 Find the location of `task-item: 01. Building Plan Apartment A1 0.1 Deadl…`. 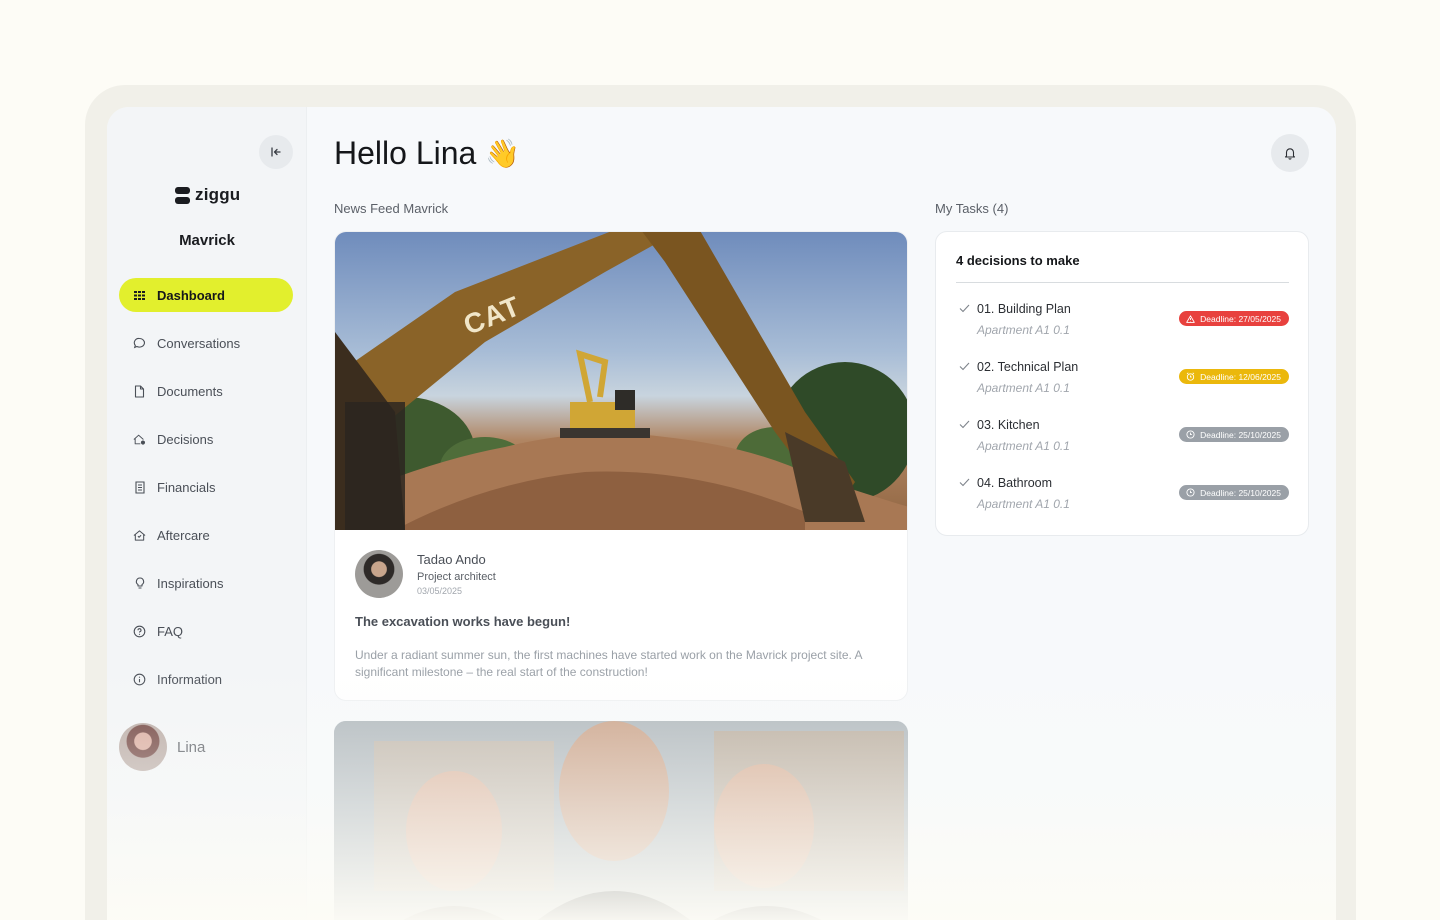

task-item: 01. Building Plan Apartment A1 0.1 Deadl… is located at coordinates (1122, 327).